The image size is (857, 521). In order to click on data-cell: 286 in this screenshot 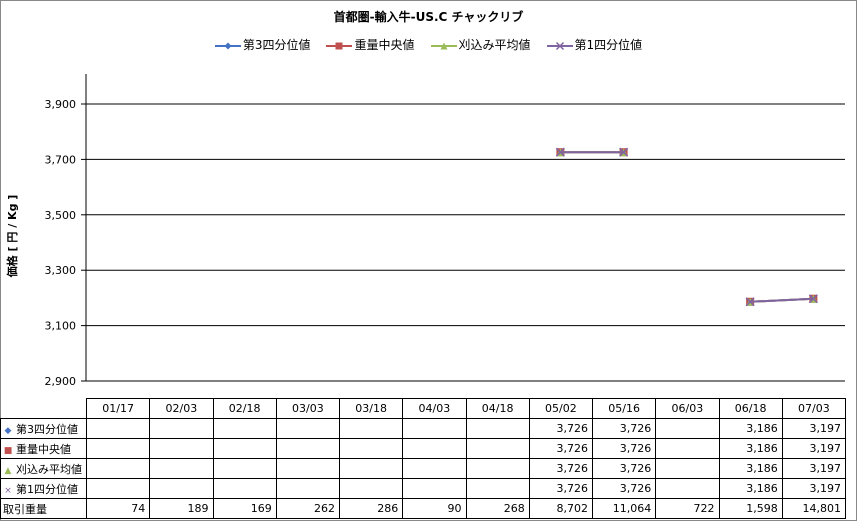, I will do `click(371, 508)`.